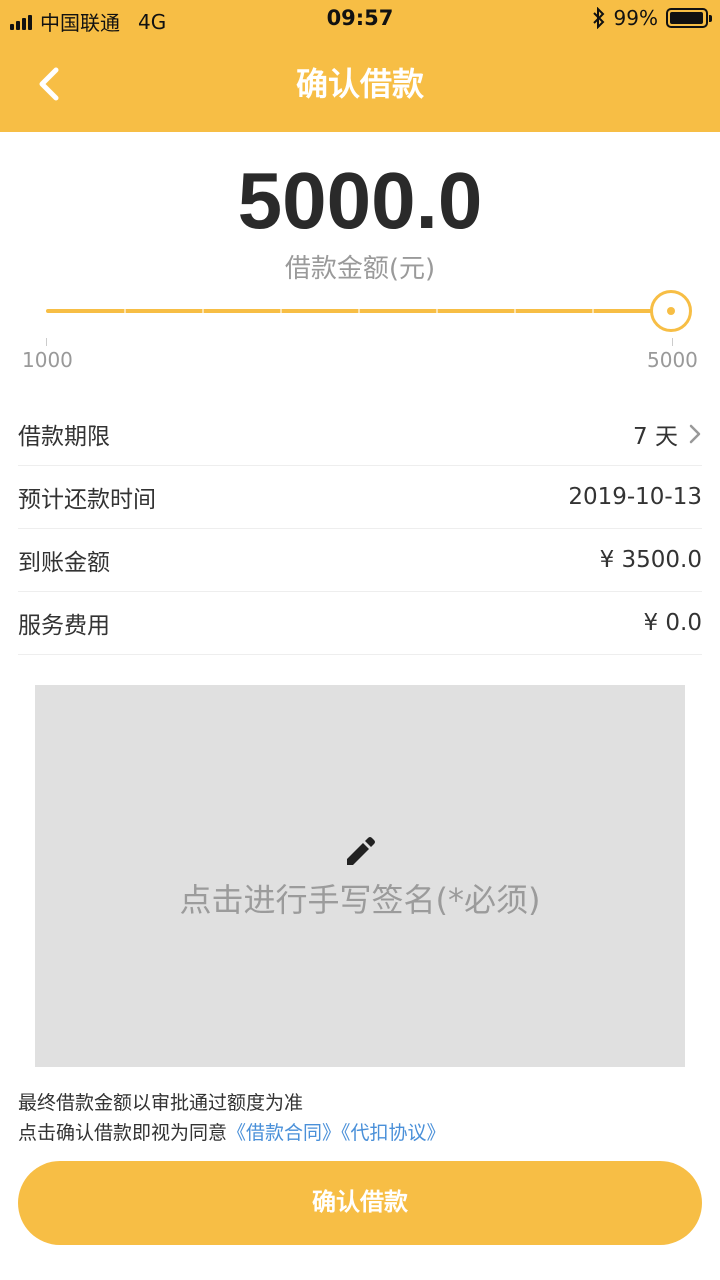 Image resolution: width=720 pixels, height=1280 pixels. I want to click on pencil-icon, so click(361, 851).